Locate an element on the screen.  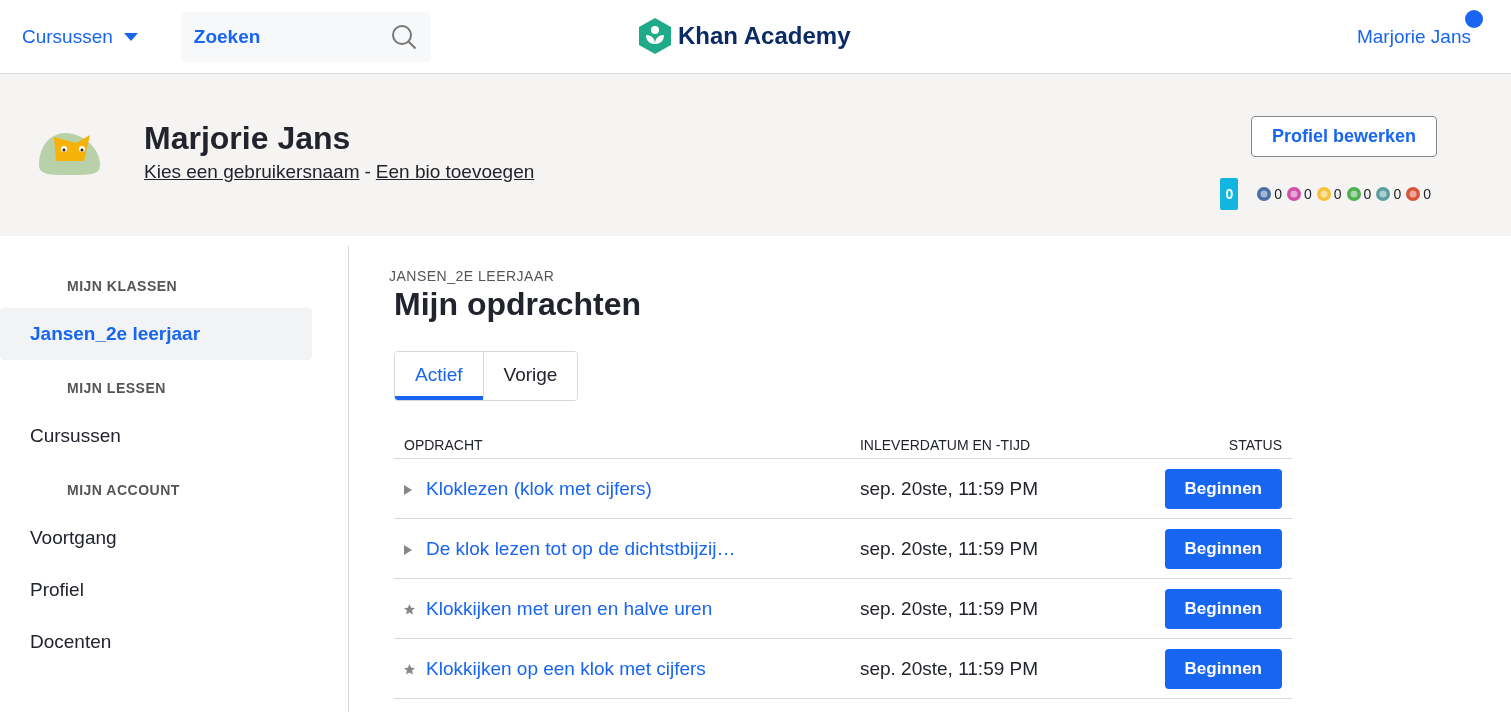
column-header: OPDRACHT is located at coordinates (622, 444).